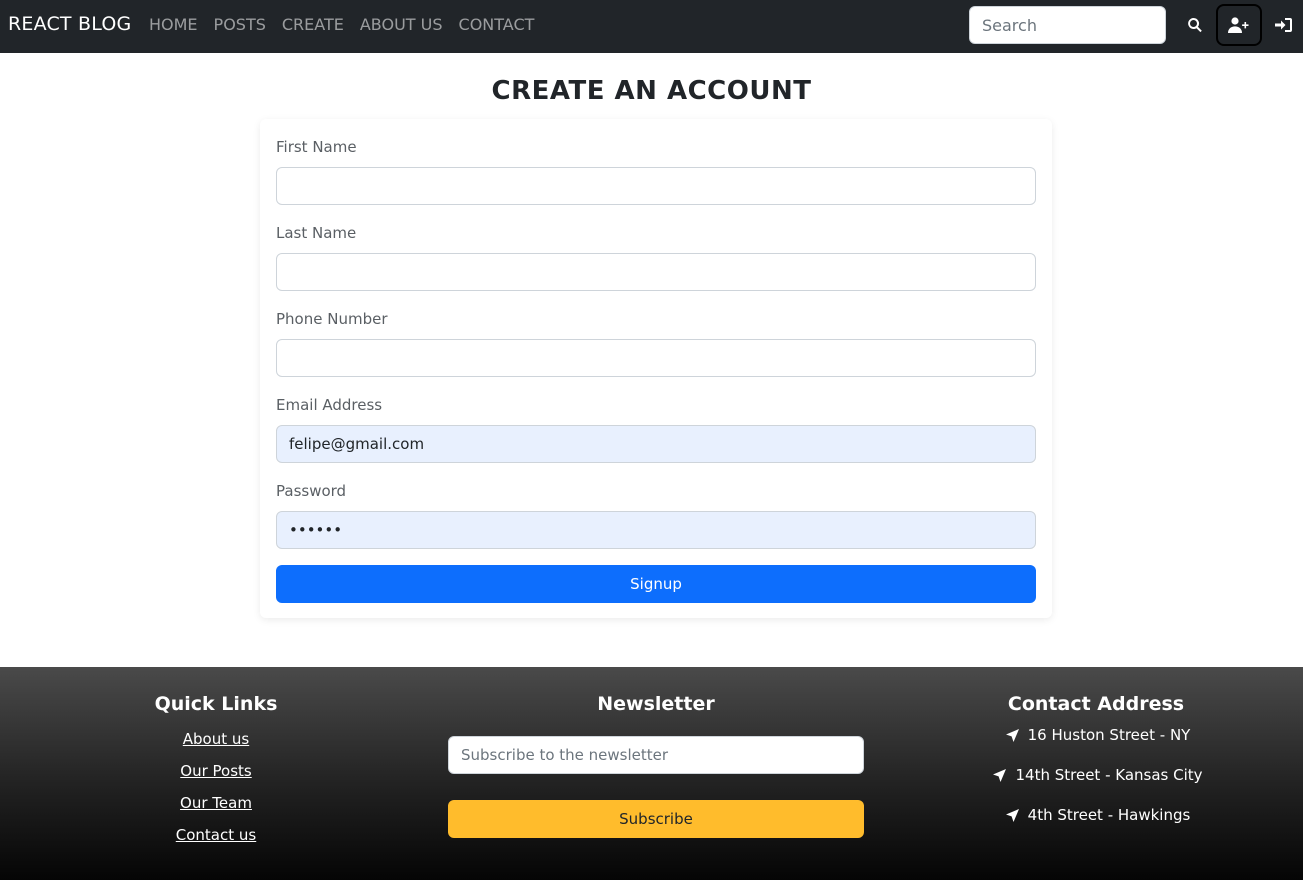  Describe the element at coordinates (349, 24) in the screenshot. I see `nav-links: HOME POSTS CREATE ABOUT US CONTACT` at that location.